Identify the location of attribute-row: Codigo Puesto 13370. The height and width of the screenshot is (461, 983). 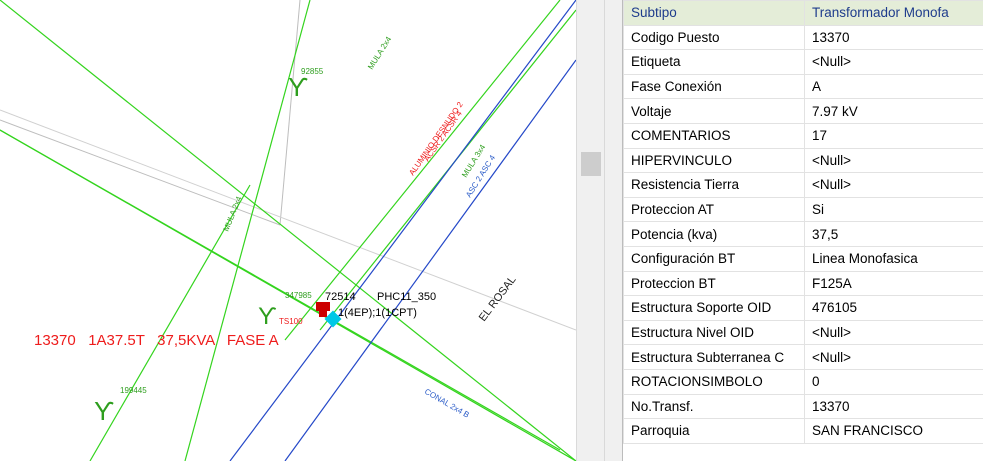
(803, 37).